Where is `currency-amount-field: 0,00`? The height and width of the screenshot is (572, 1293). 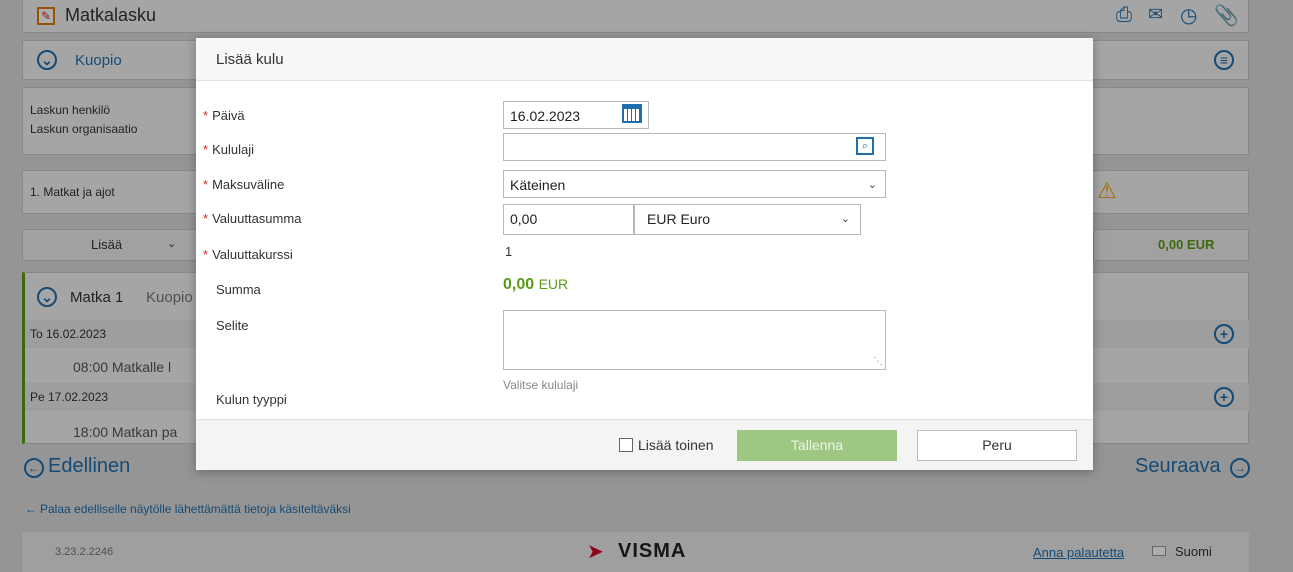
currency-amount-field: 0,00 is located at coordinates (568, 219).